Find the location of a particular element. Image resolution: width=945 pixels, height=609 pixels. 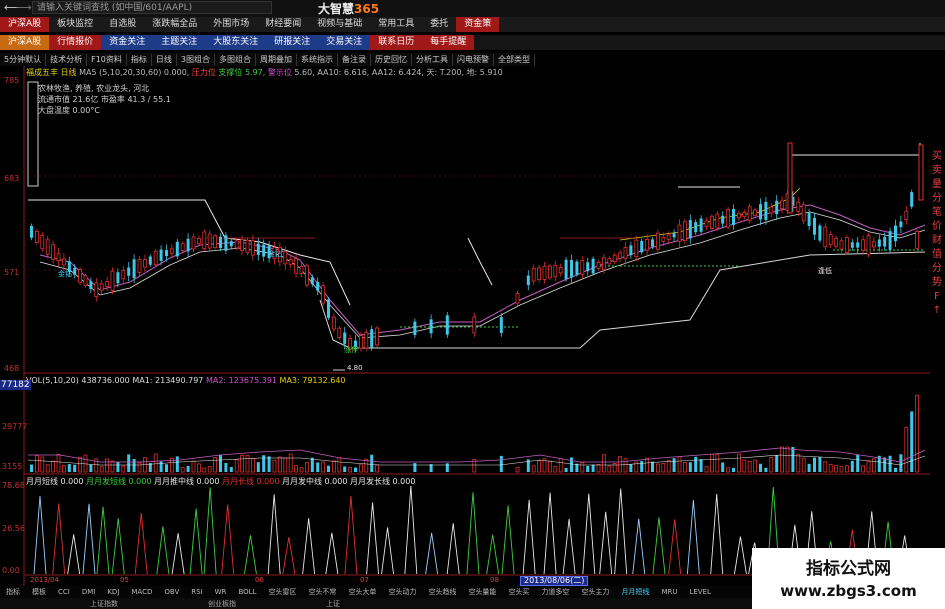

bottom-tabs-item: 空头不常 is located at coordinates (322, 592).